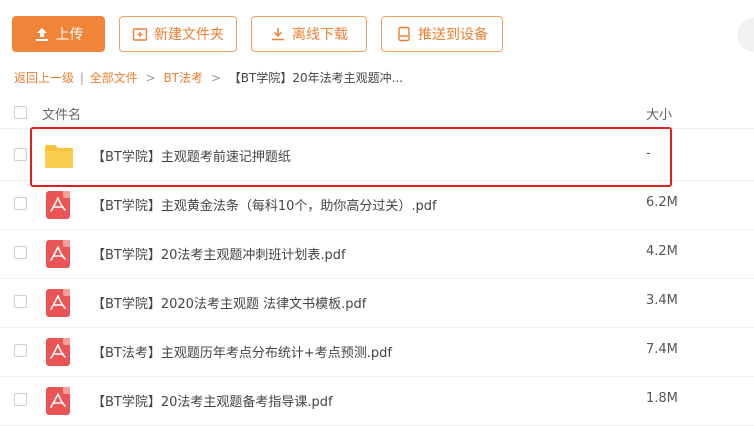  Describe the element at coordinates (69, 35) in the screenshot. I see `upload-label: 上传` at that location.